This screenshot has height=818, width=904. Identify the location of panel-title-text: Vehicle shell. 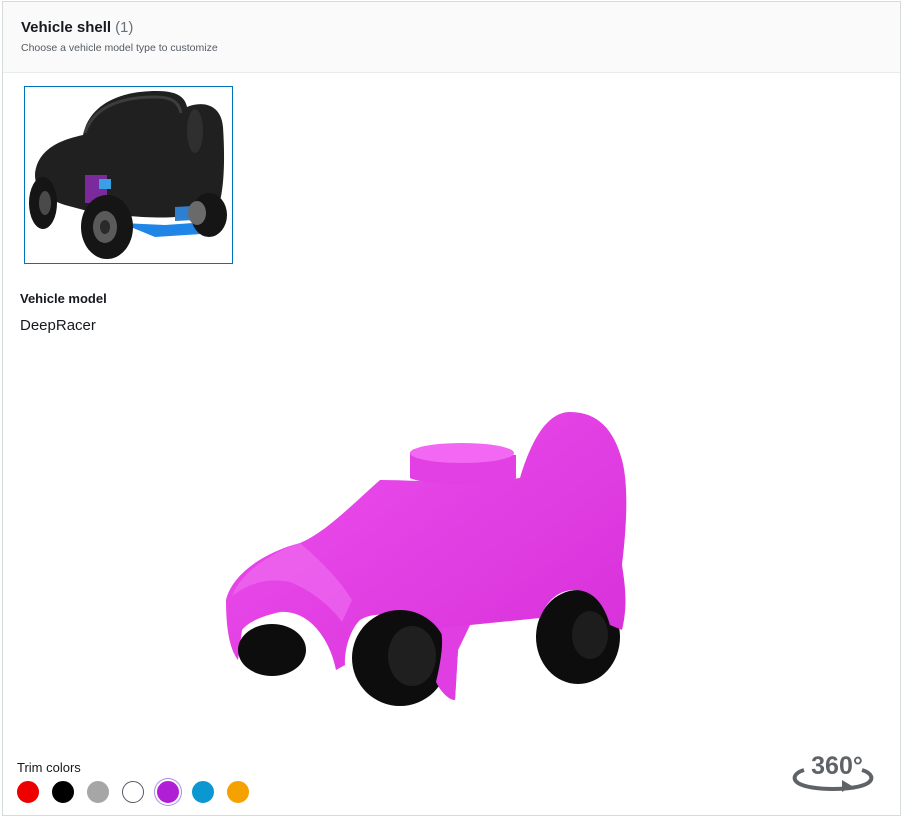
(66, 27).